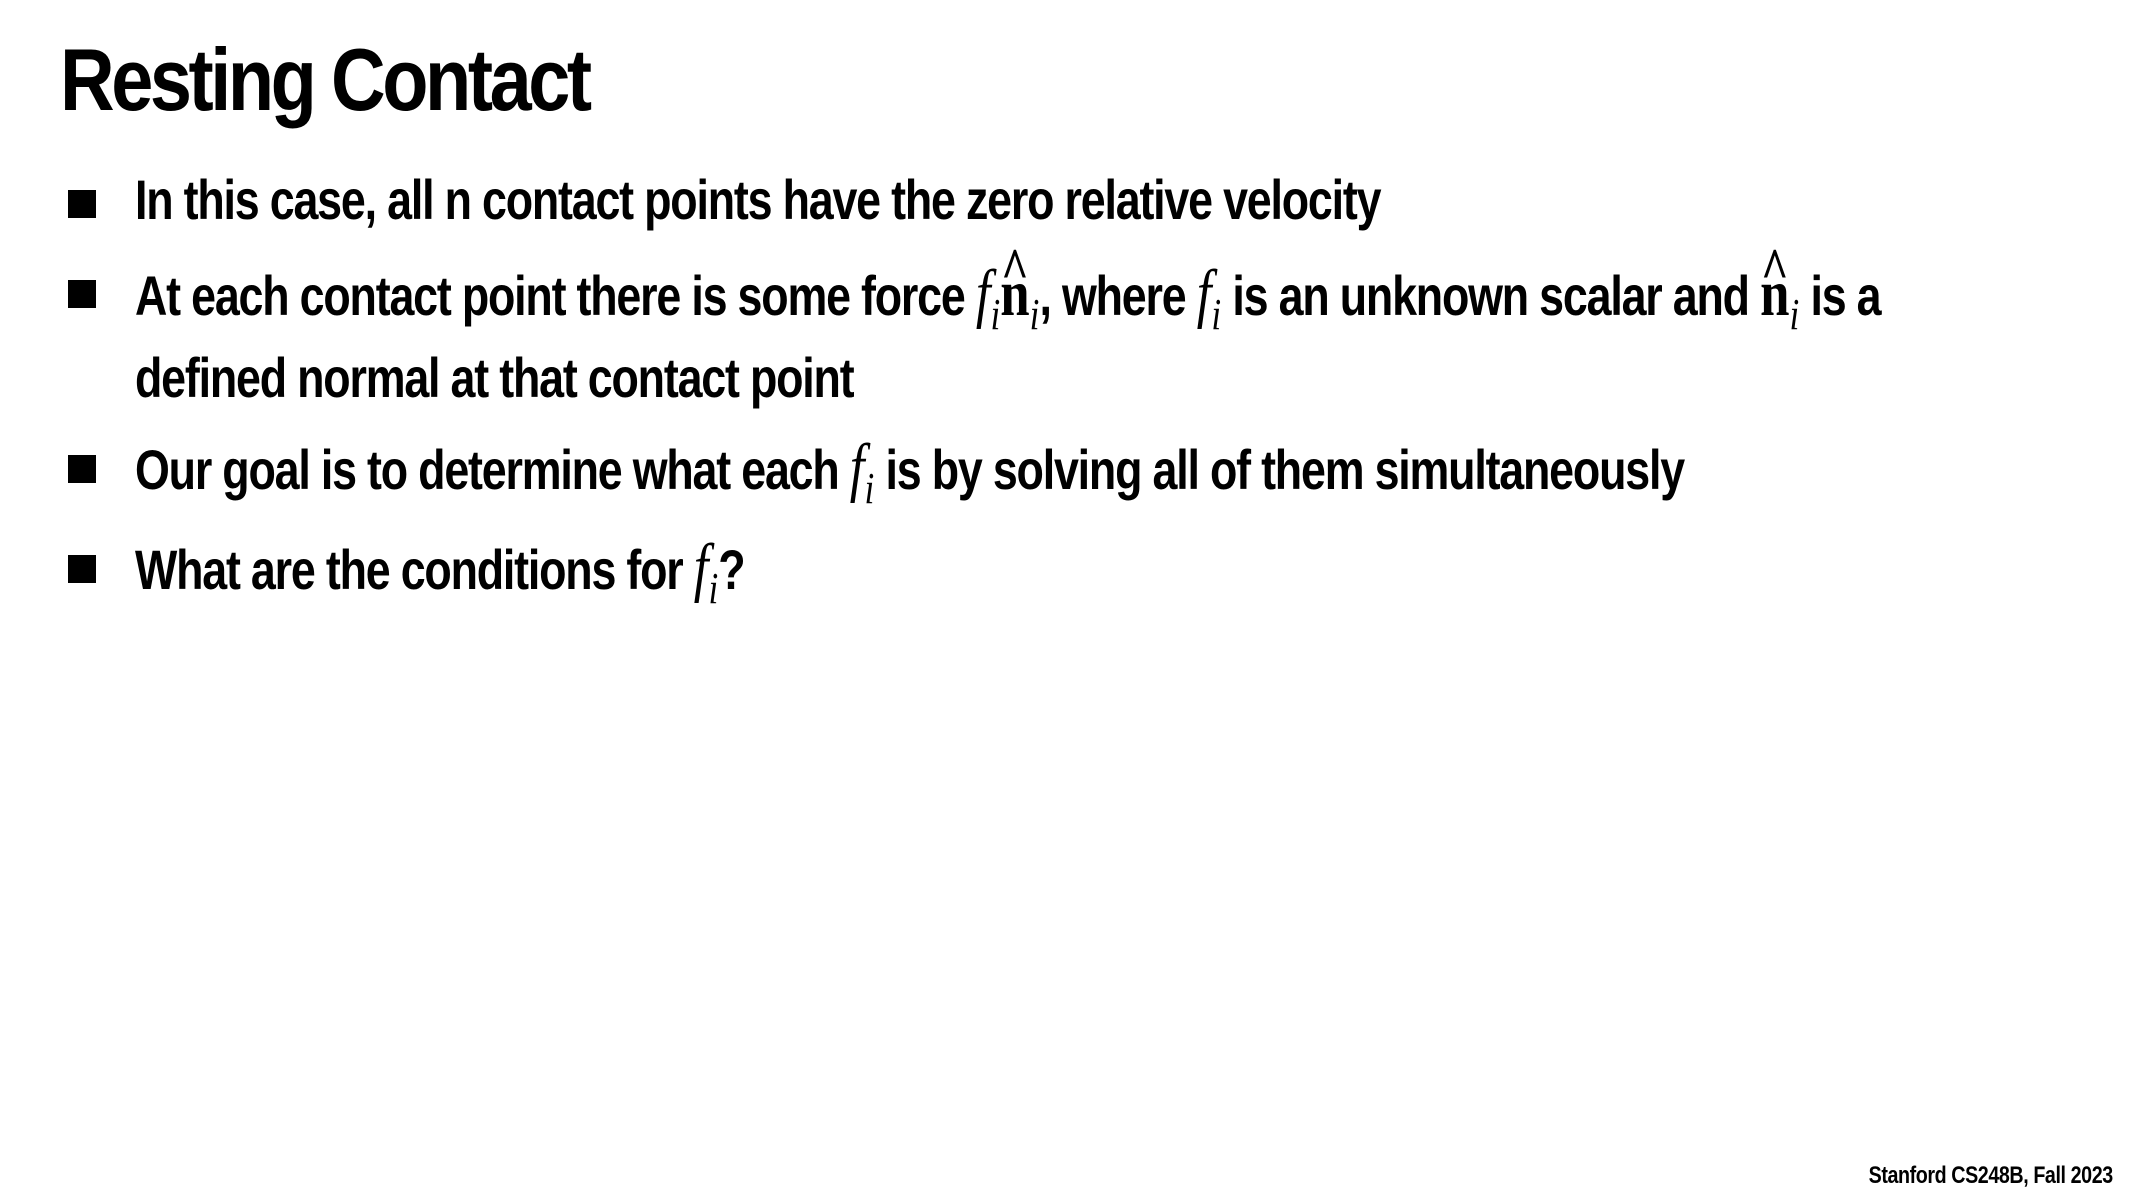 Image resolution: width=2133 pixels, height=1200 pixels. Describe the element at coordinates (1991, 1175) in the screenshot. I see `slide-footer: Stanford CS248B, Fall 2023` at that location.